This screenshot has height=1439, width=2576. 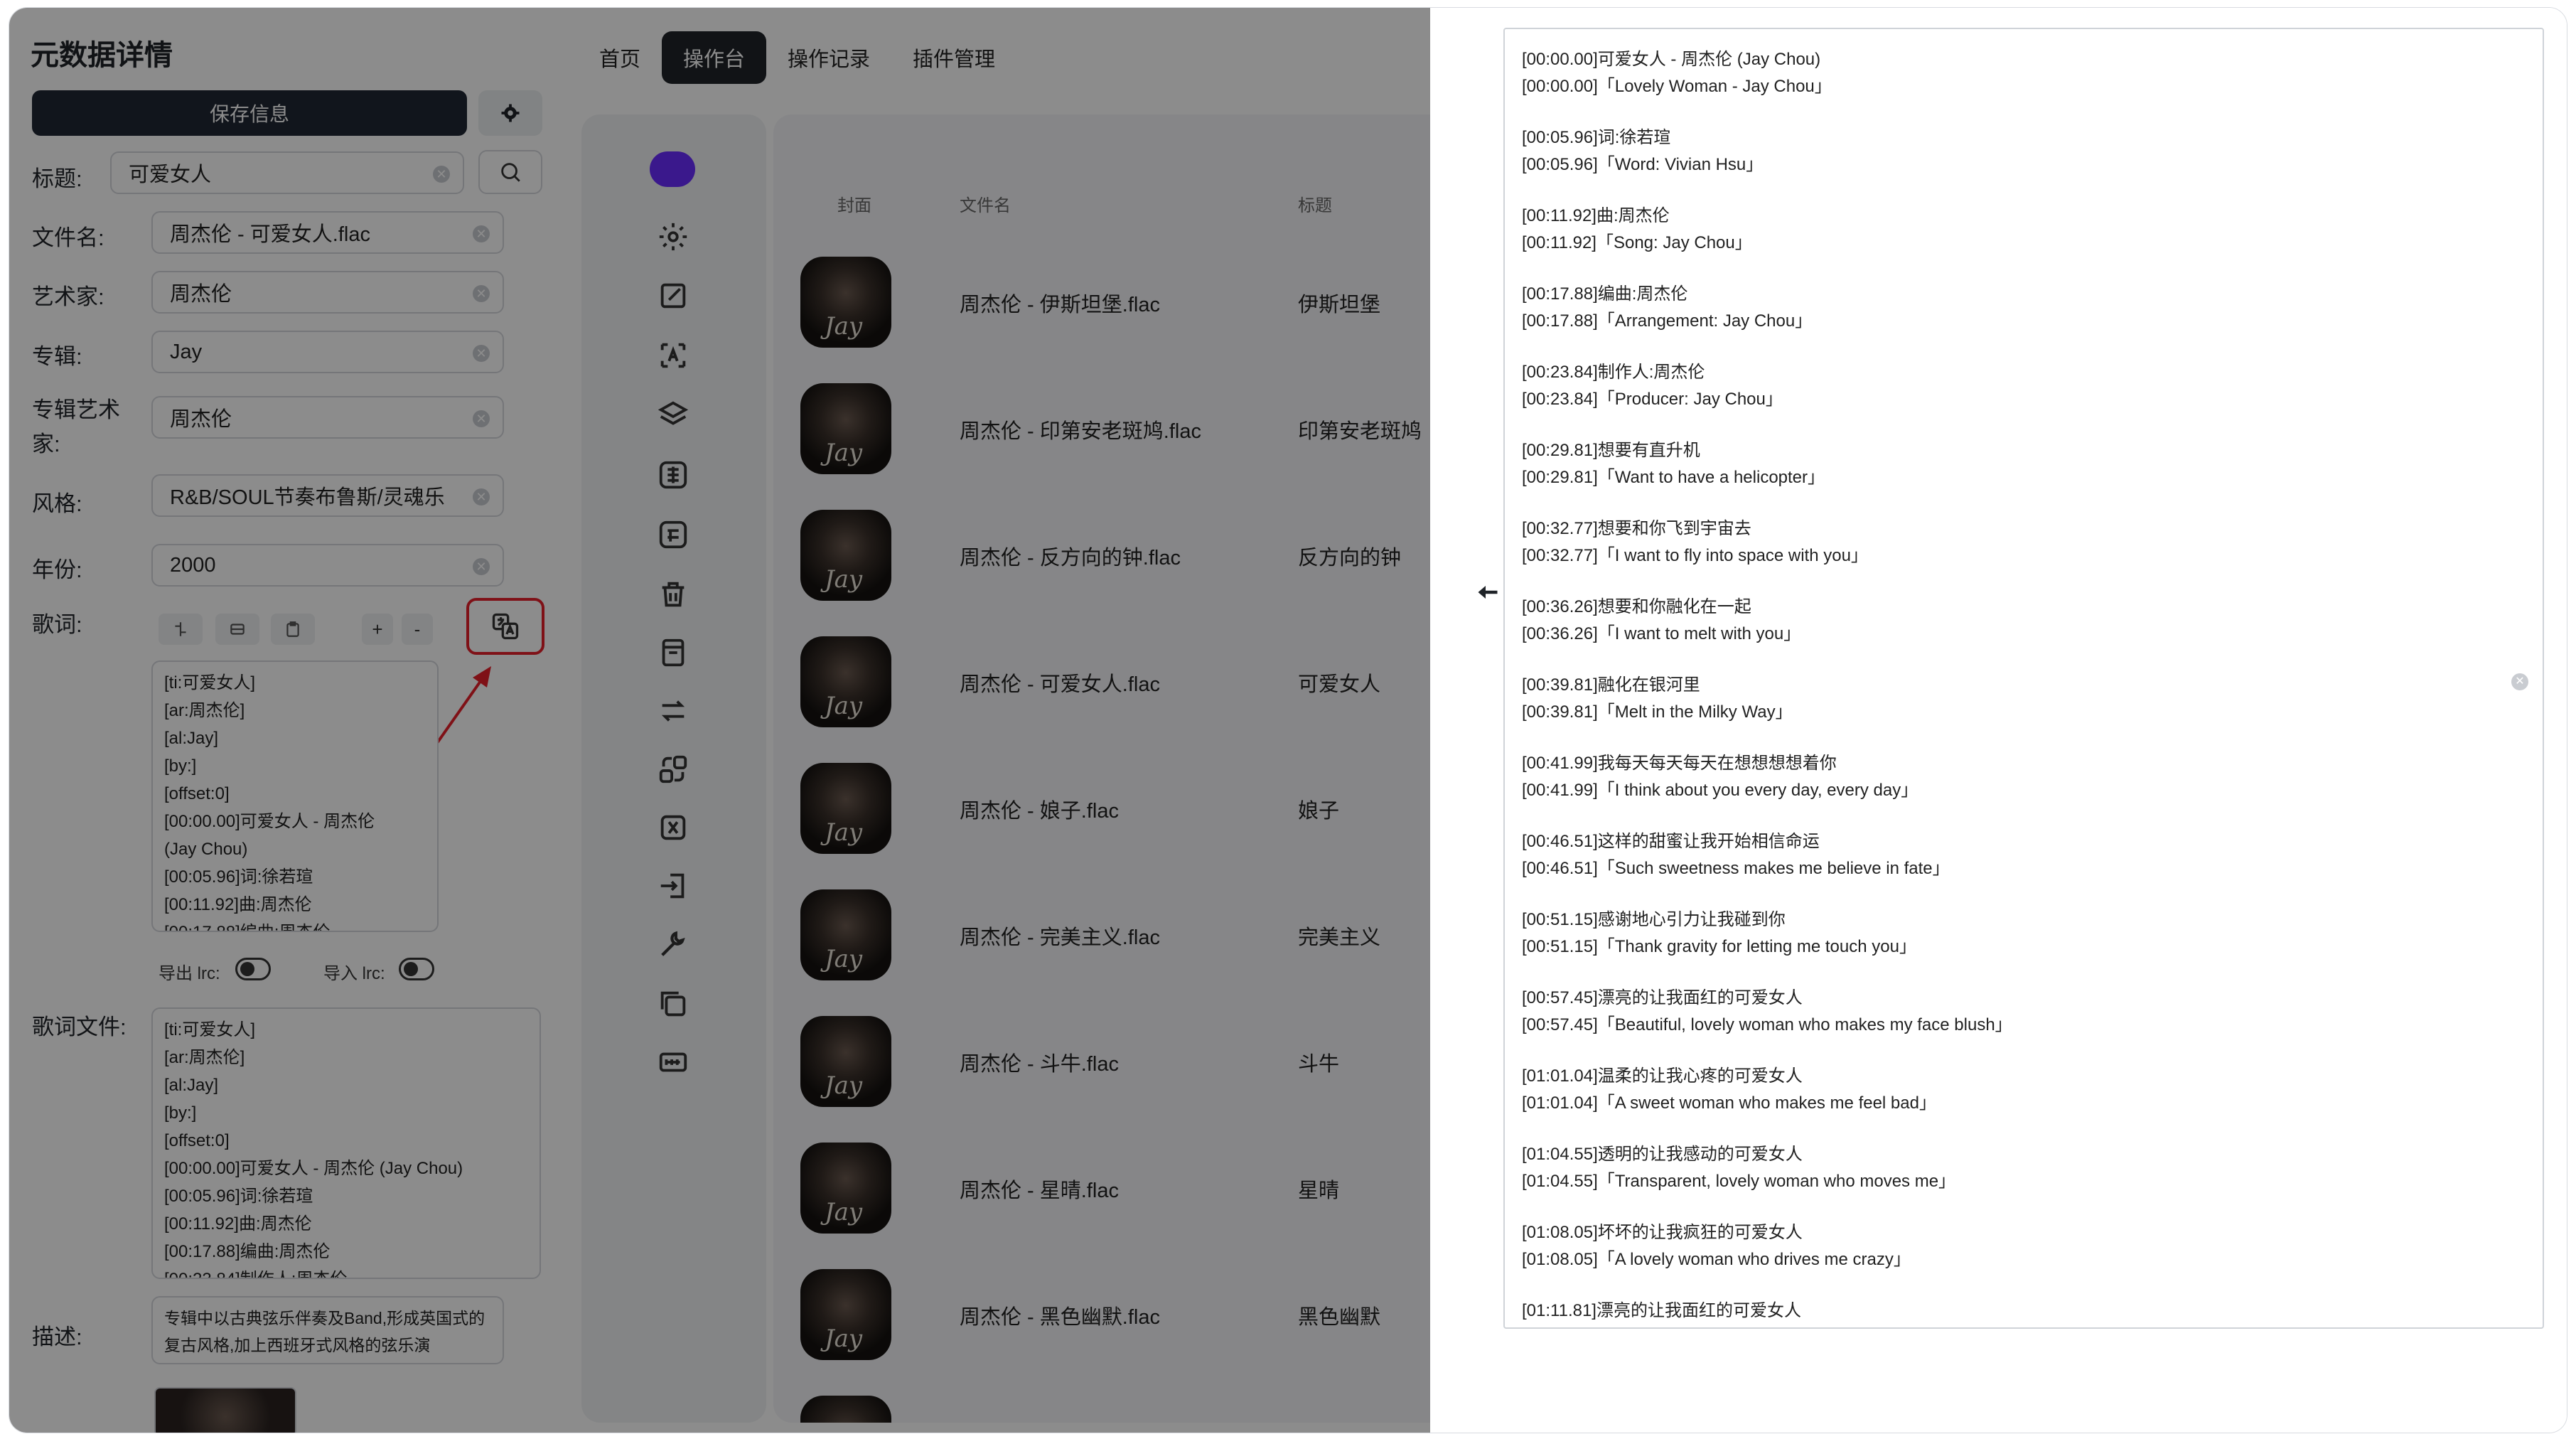 What do you see at coordinates (828, 57) in the screenshot?
I see `tab-history: 操作记录` at bounding box center [828, 57].